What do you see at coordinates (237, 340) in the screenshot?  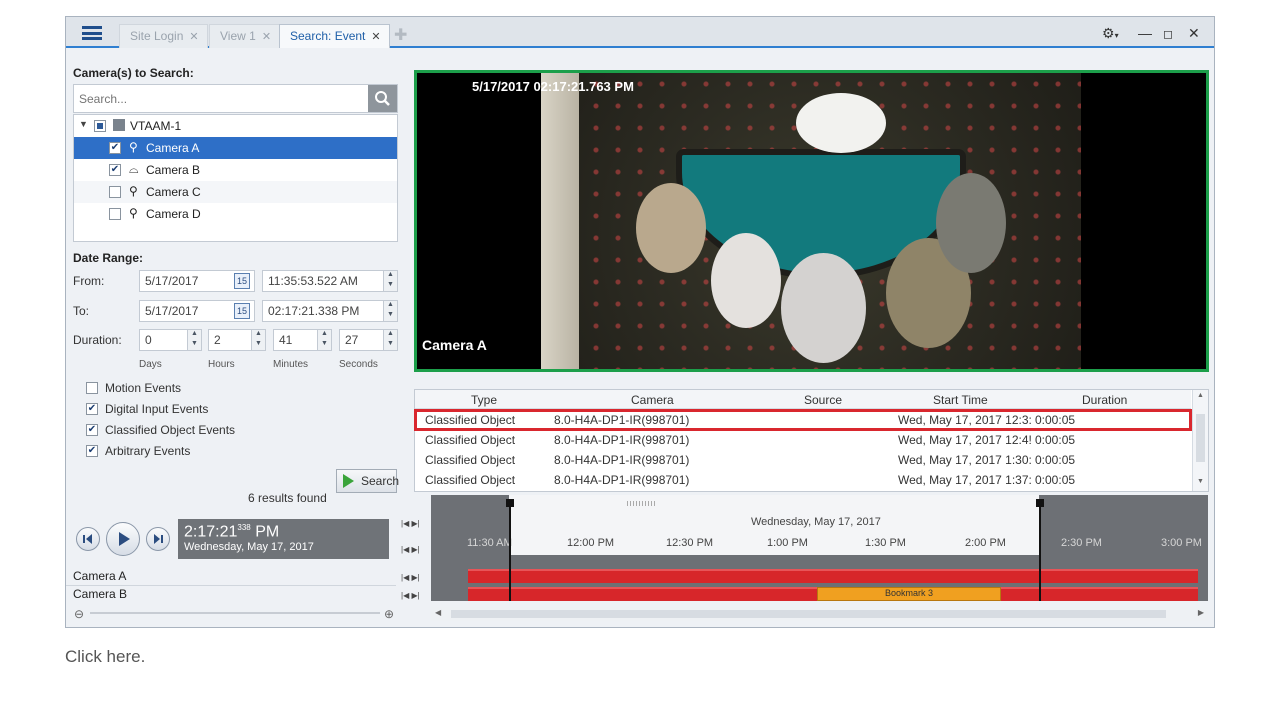 I see `duration-hours-field: 2` at bounding box center [237, 340].